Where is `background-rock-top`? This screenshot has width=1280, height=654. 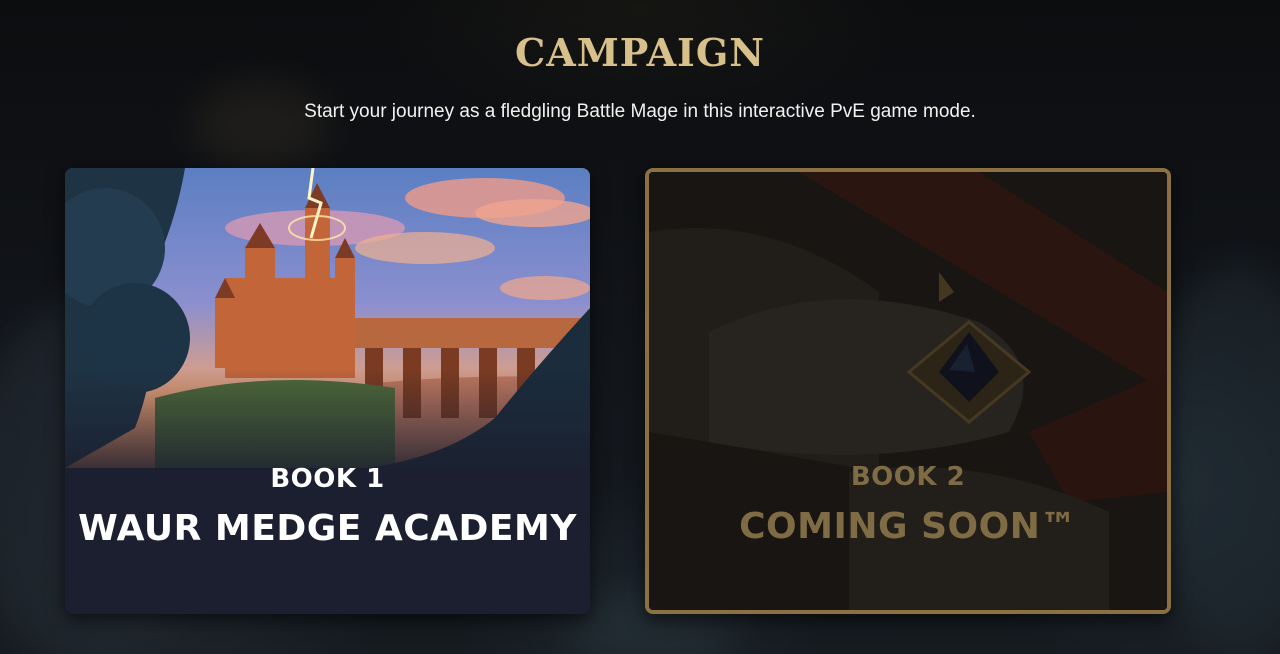
background-rock-top is located at coordinates (260, 125).